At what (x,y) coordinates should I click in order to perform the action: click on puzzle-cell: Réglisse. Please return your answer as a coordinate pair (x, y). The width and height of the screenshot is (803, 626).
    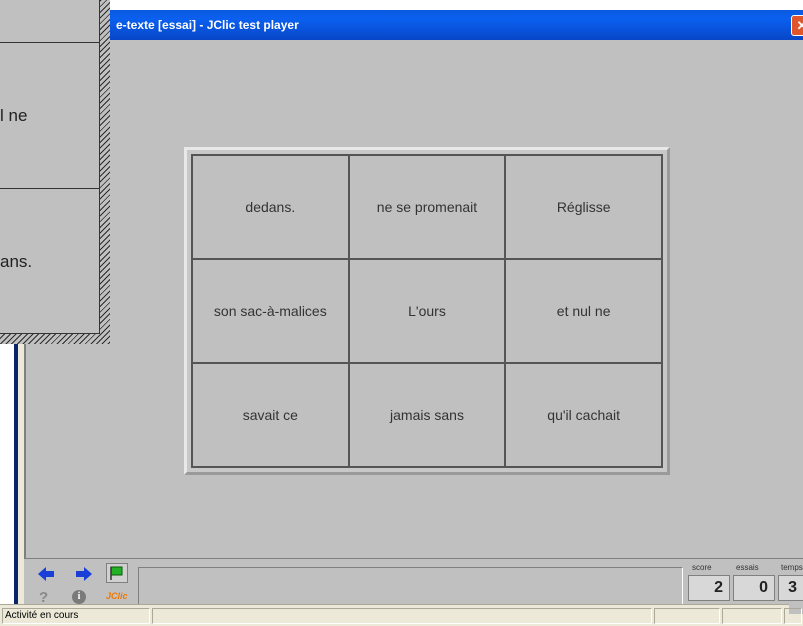
    Looking at the image, I should click on (583, 207).